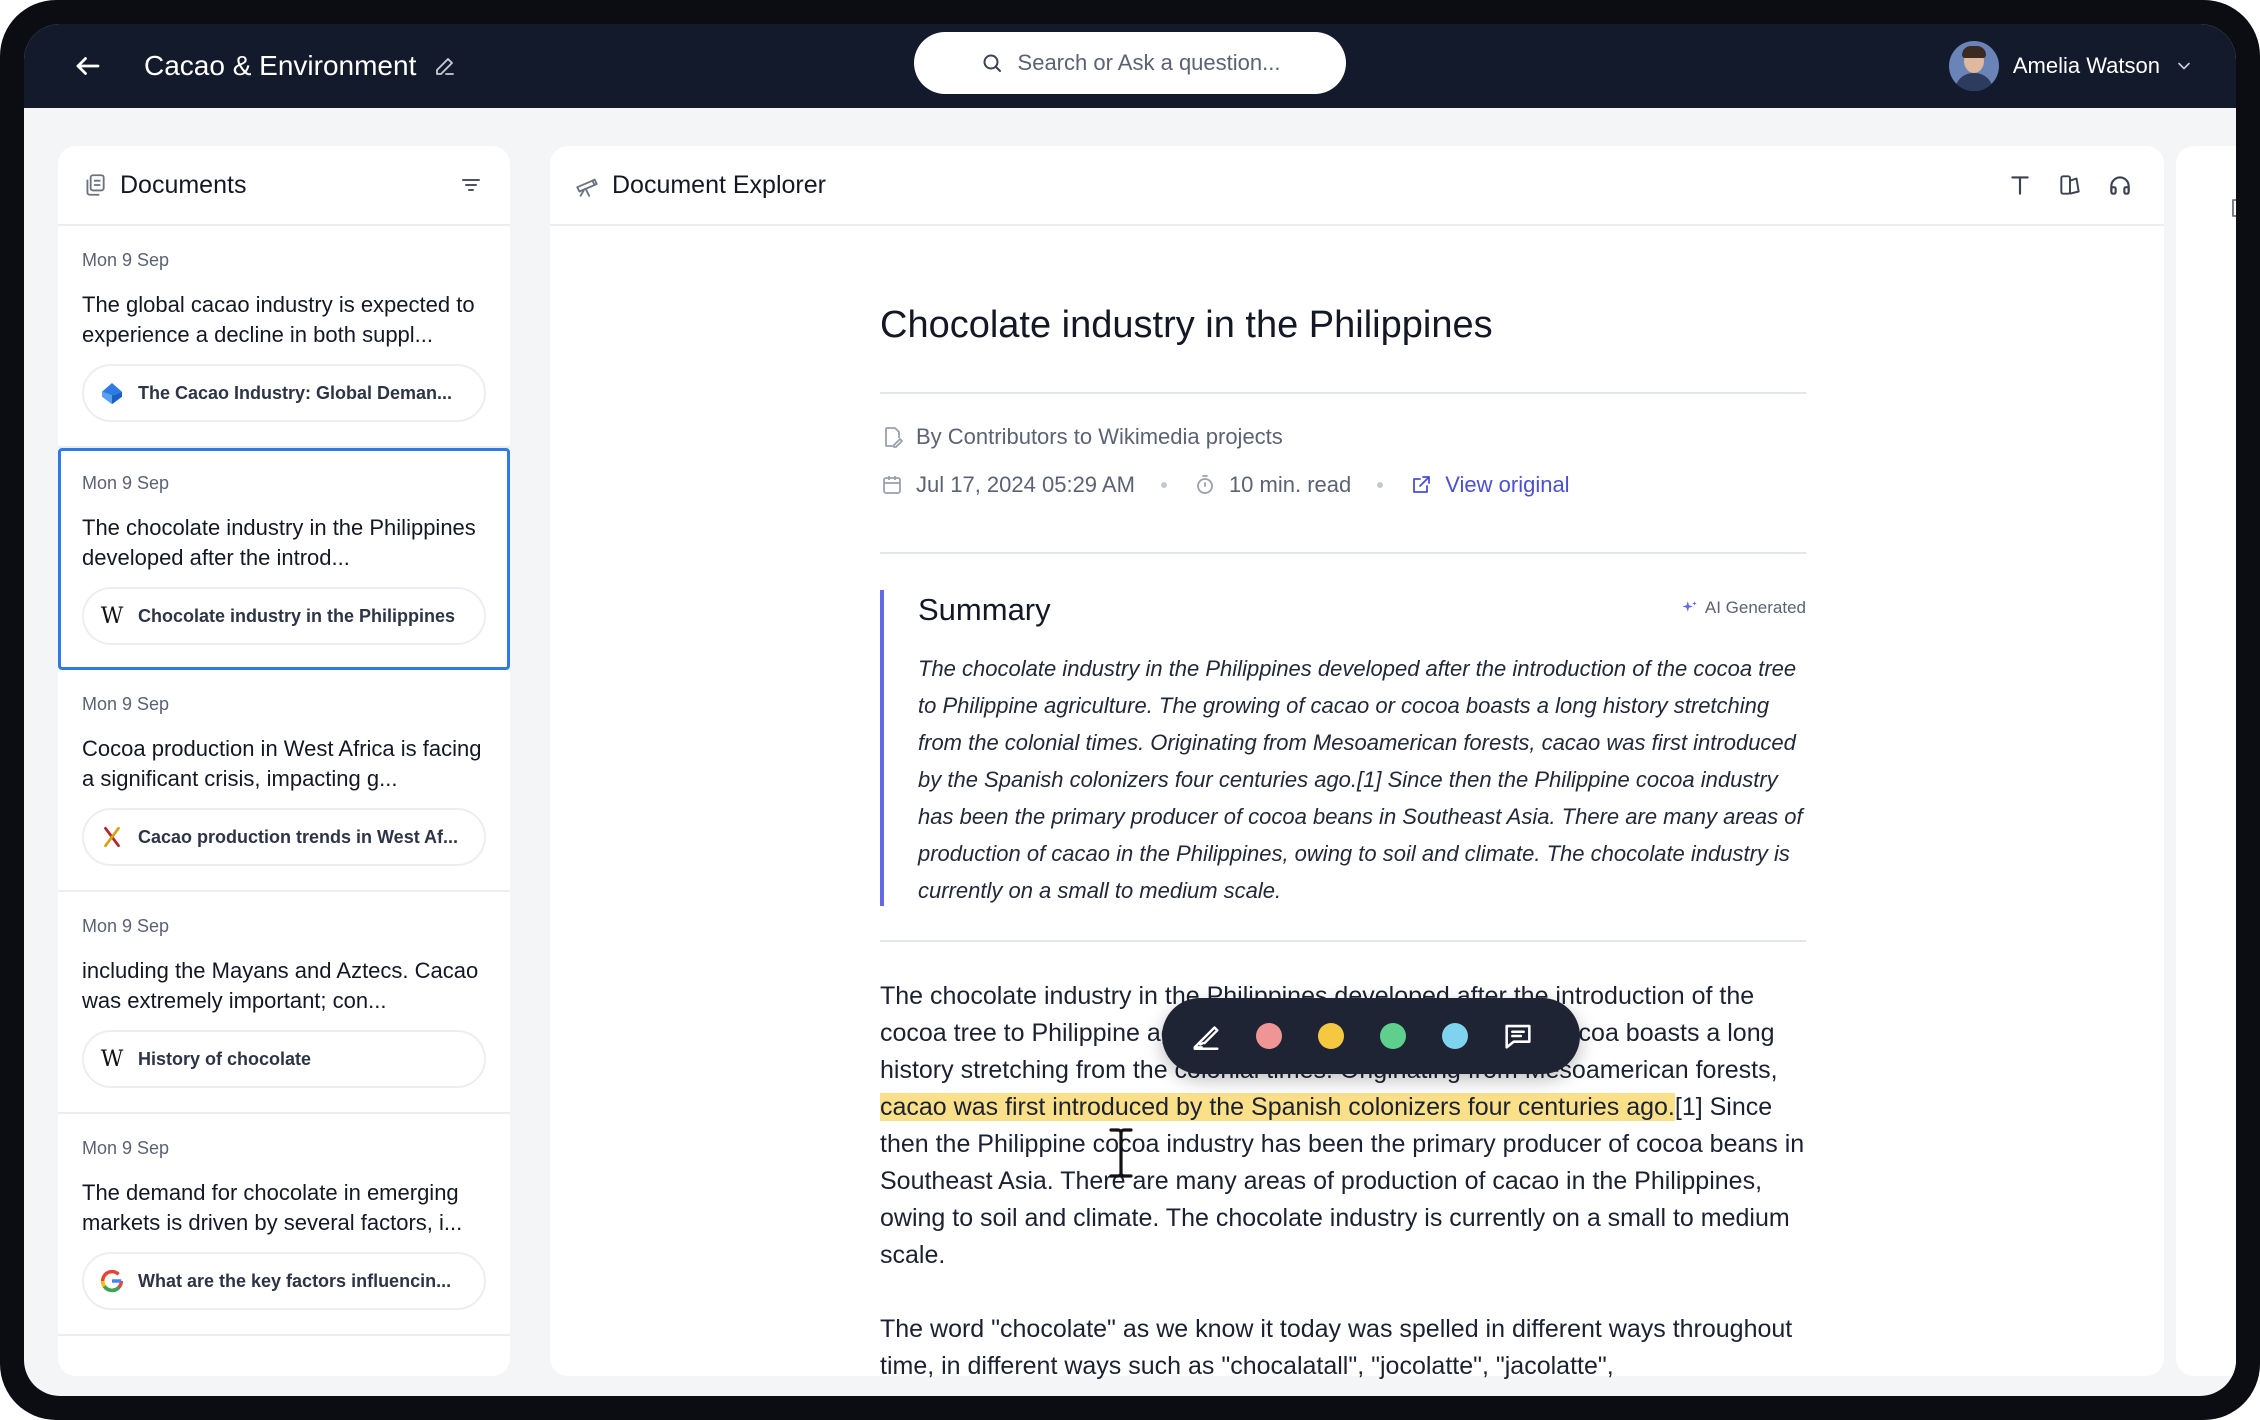 This screenshot has width=2260, height=1420. I want to click on text-tool-button, so click(2020, 185).